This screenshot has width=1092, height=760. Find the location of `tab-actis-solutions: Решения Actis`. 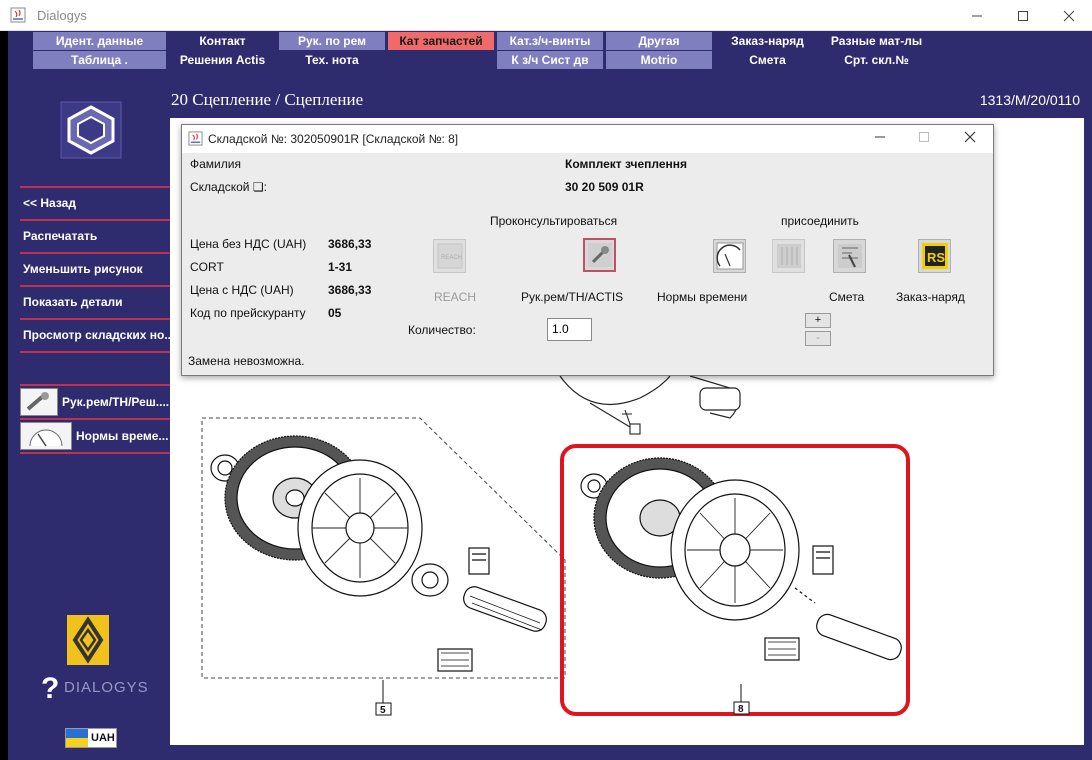

tab-actis-solutions: Решения Actis is located at coordinates (222, 60).